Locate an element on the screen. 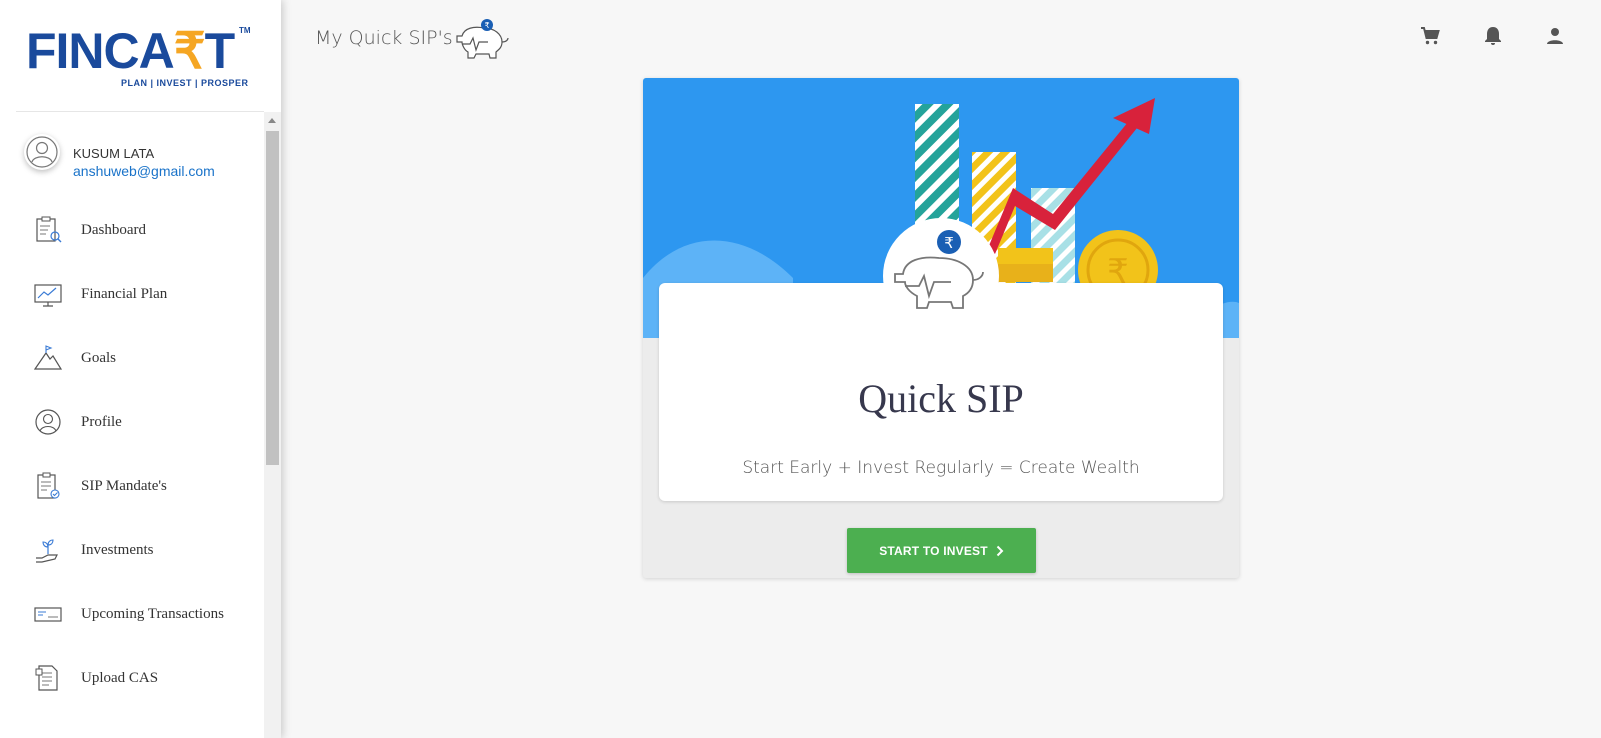 This screenshot has width=1601, height=738. cheque-icon is located at coordinates (48, 614).